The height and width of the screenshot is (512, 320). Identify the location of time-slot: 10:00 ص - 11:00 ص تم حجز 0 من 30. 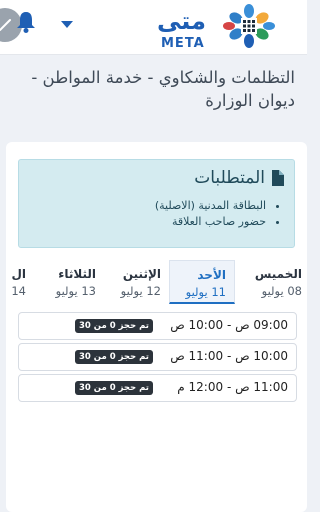
(157, 357).